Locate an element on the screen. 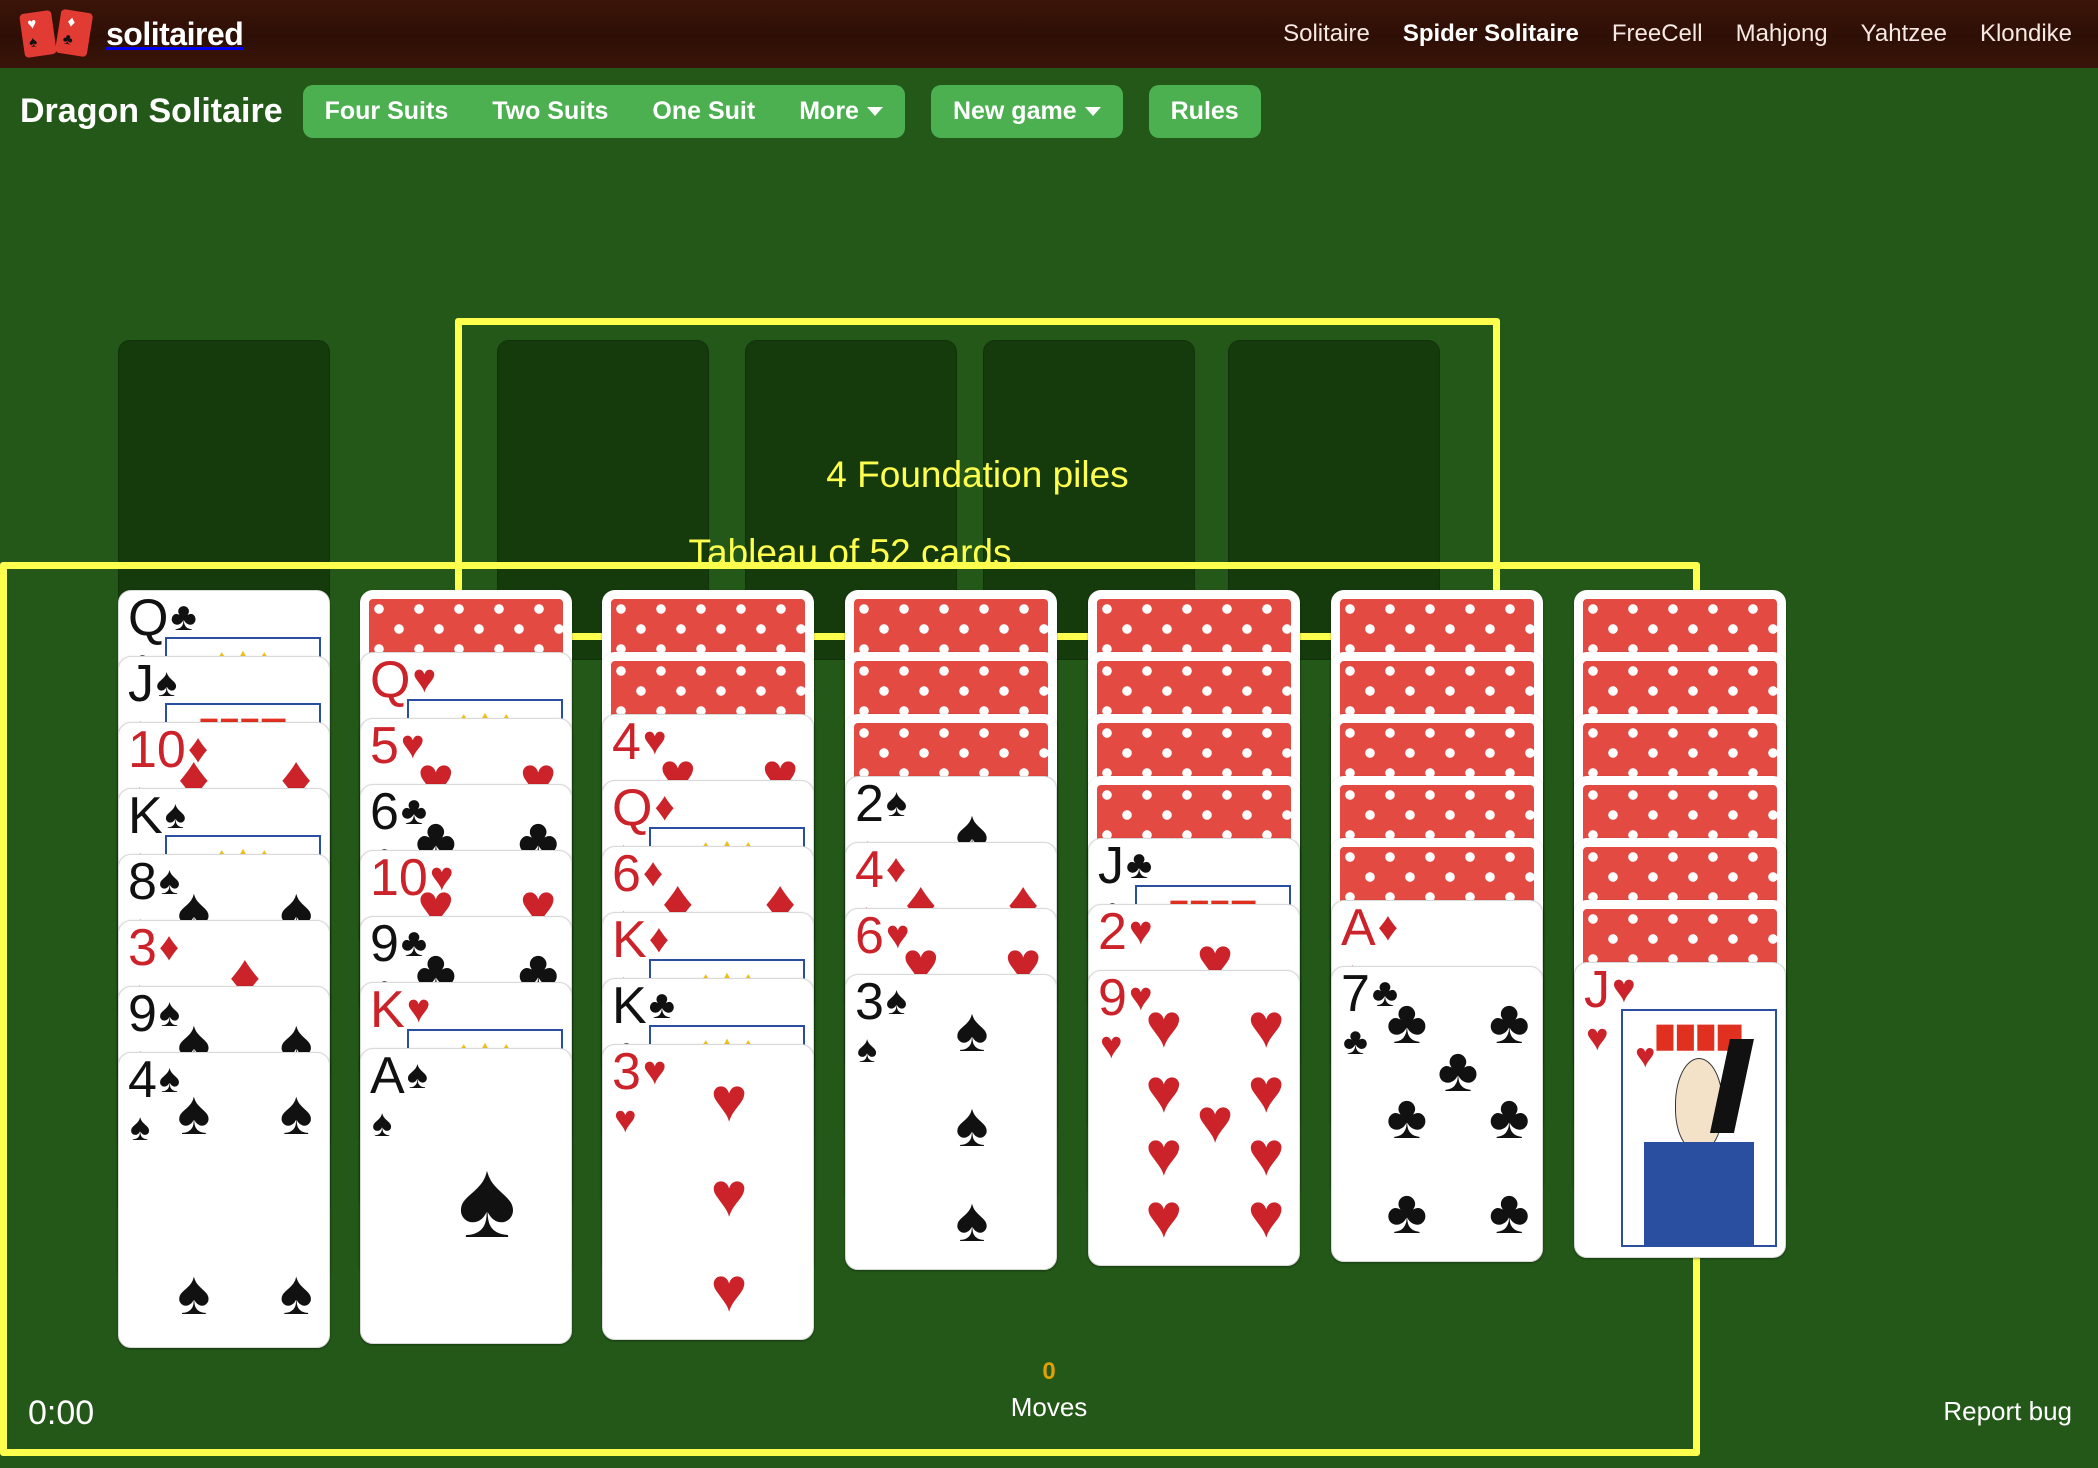 The width and height of the screenshot is (2098, 1468). new-game-button: New game is located at coordinates (1026, 111).